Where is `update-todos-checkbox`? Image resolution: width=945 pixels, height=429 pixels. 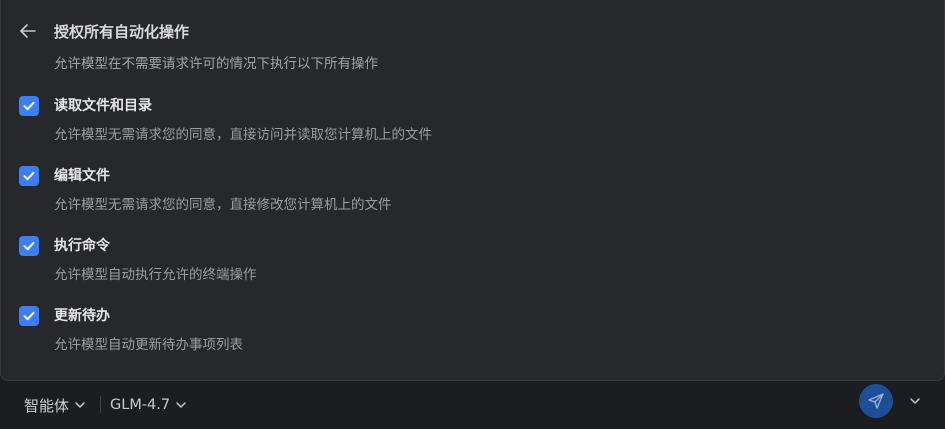
update-todos-checkbox is located at coordinates (29, 316).